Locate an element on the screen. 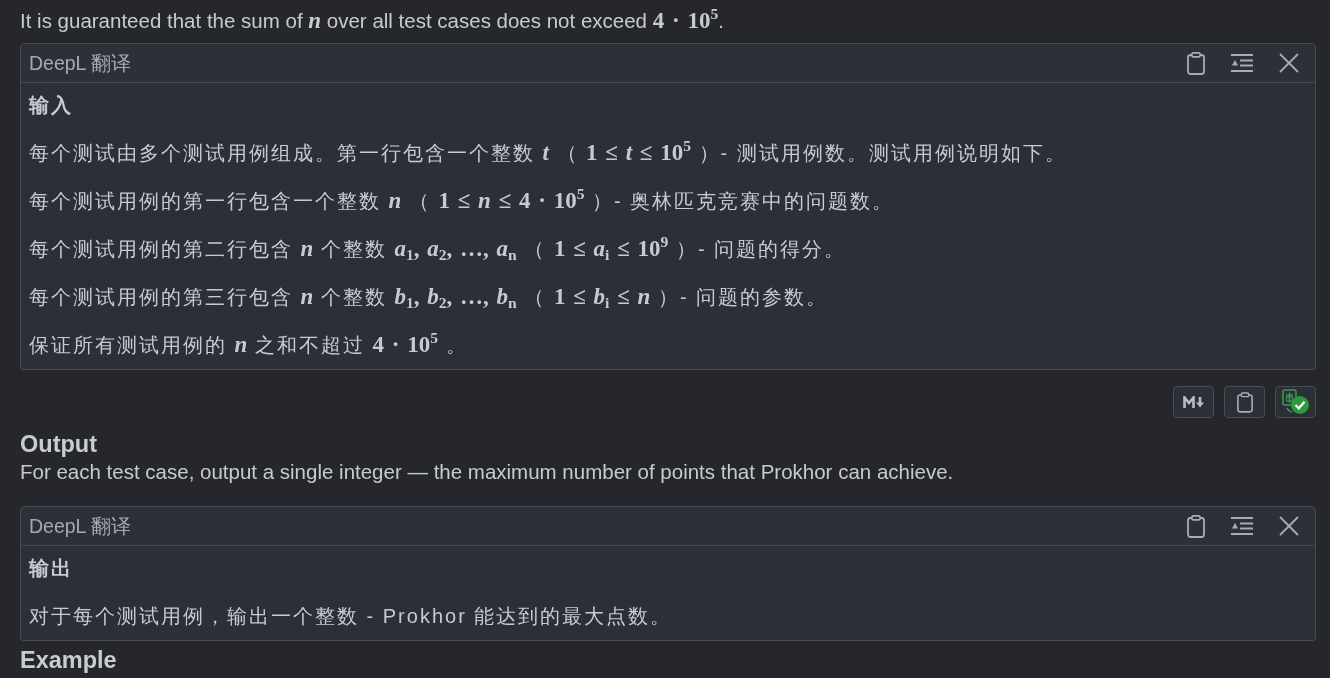 The image size is (1330, 678). translation-button is located at coordinates (1295, 402).